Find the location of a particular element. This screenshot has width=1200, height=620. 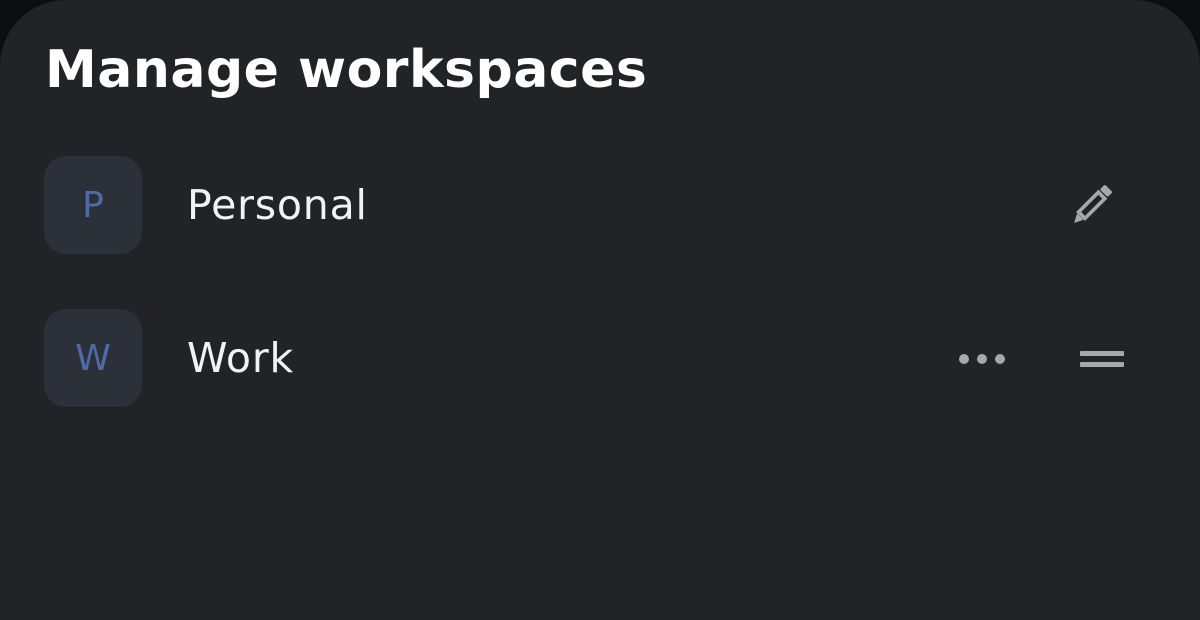

workspace-avatar: W is located at coordinates (93, 358).